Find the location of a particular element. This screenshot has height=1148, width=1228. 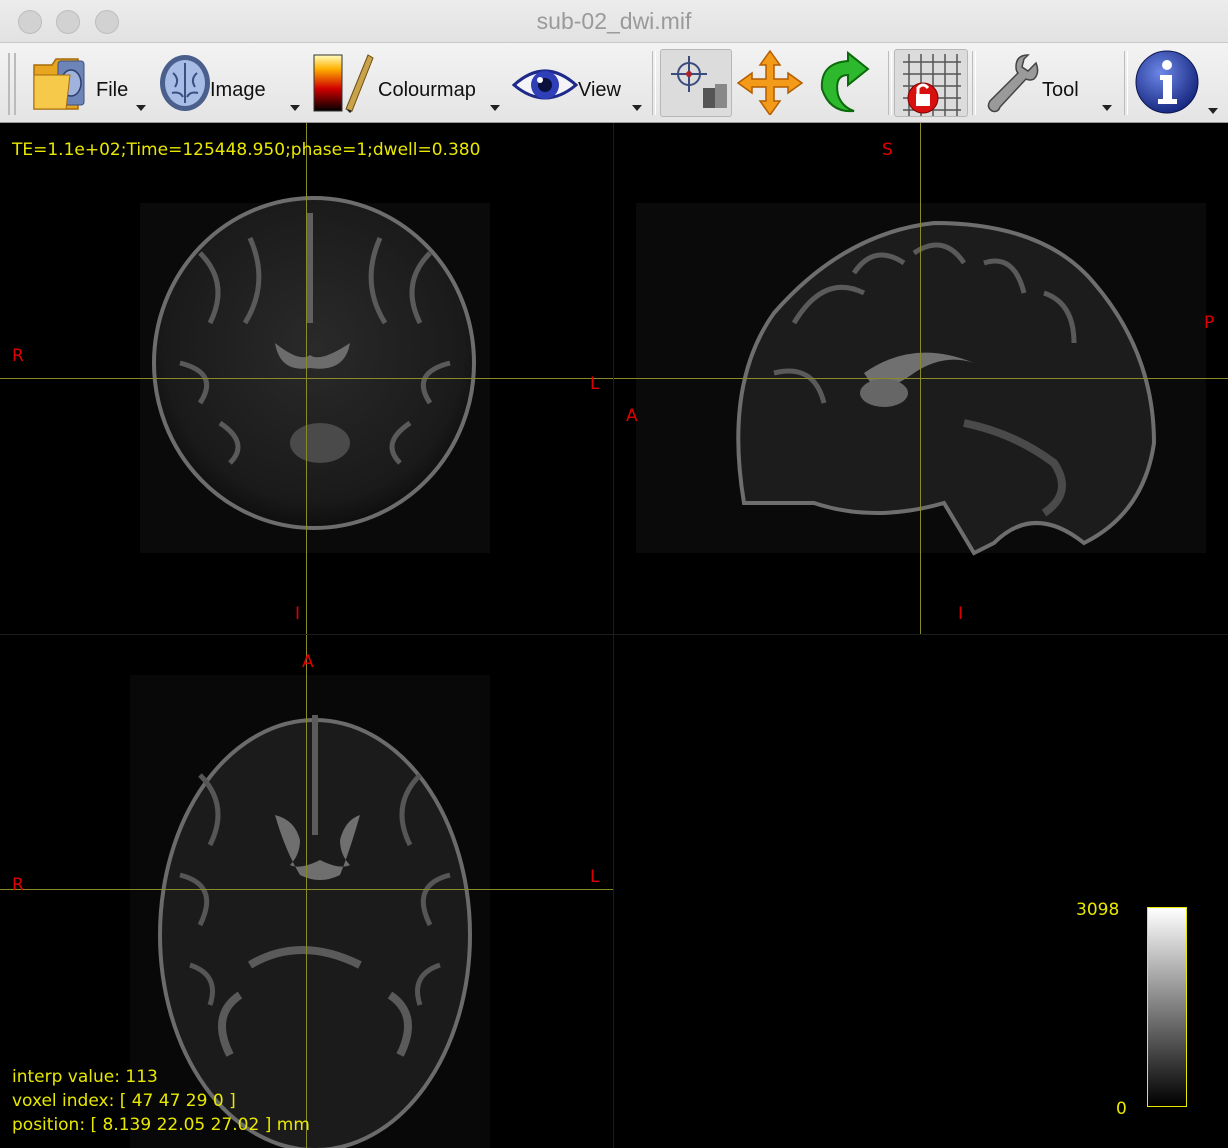

info-icon is located at coordinates (1167, 82).